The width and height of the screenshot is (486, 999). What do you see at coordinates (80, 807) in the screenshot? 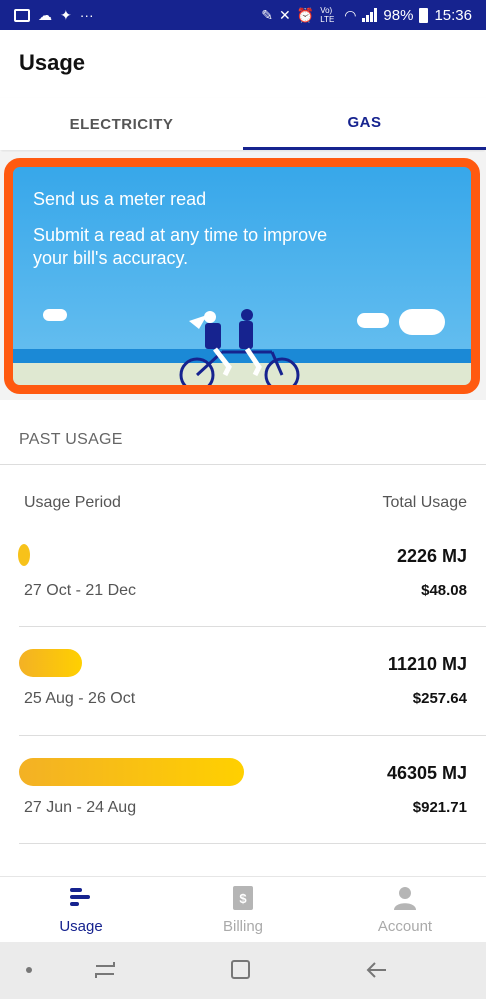
I see `usage-period: 27 Jun - 24 Aug` at bounding box center [80, 807].